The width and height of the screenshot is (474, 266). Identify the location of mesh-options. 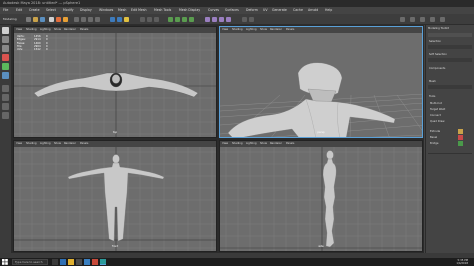
(450, 87).